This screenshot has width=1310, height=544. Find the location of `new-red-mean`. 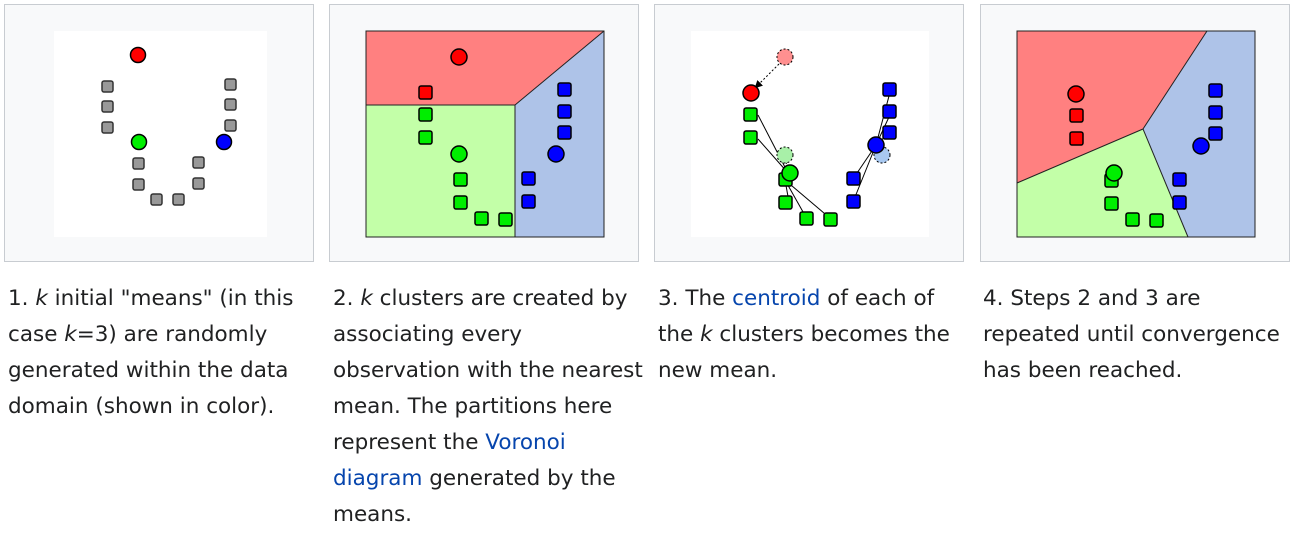

new-red-mean is located at coordinates (751, 93).